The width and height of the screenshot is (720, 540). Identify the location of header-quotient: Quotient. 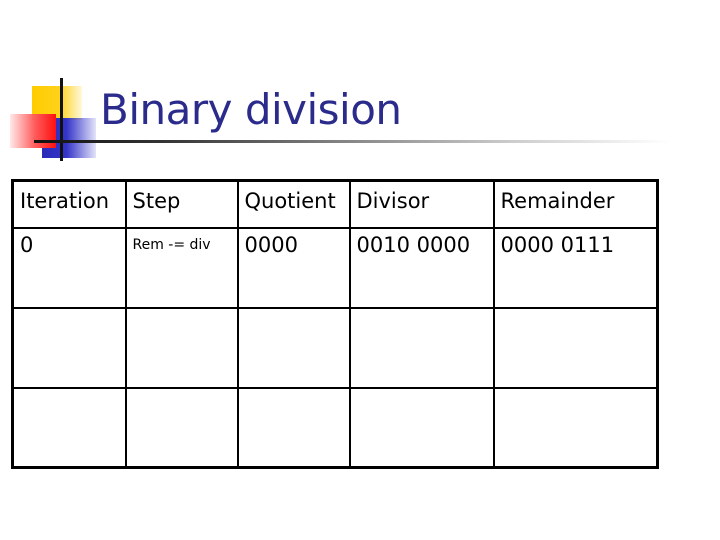
(293, 204).